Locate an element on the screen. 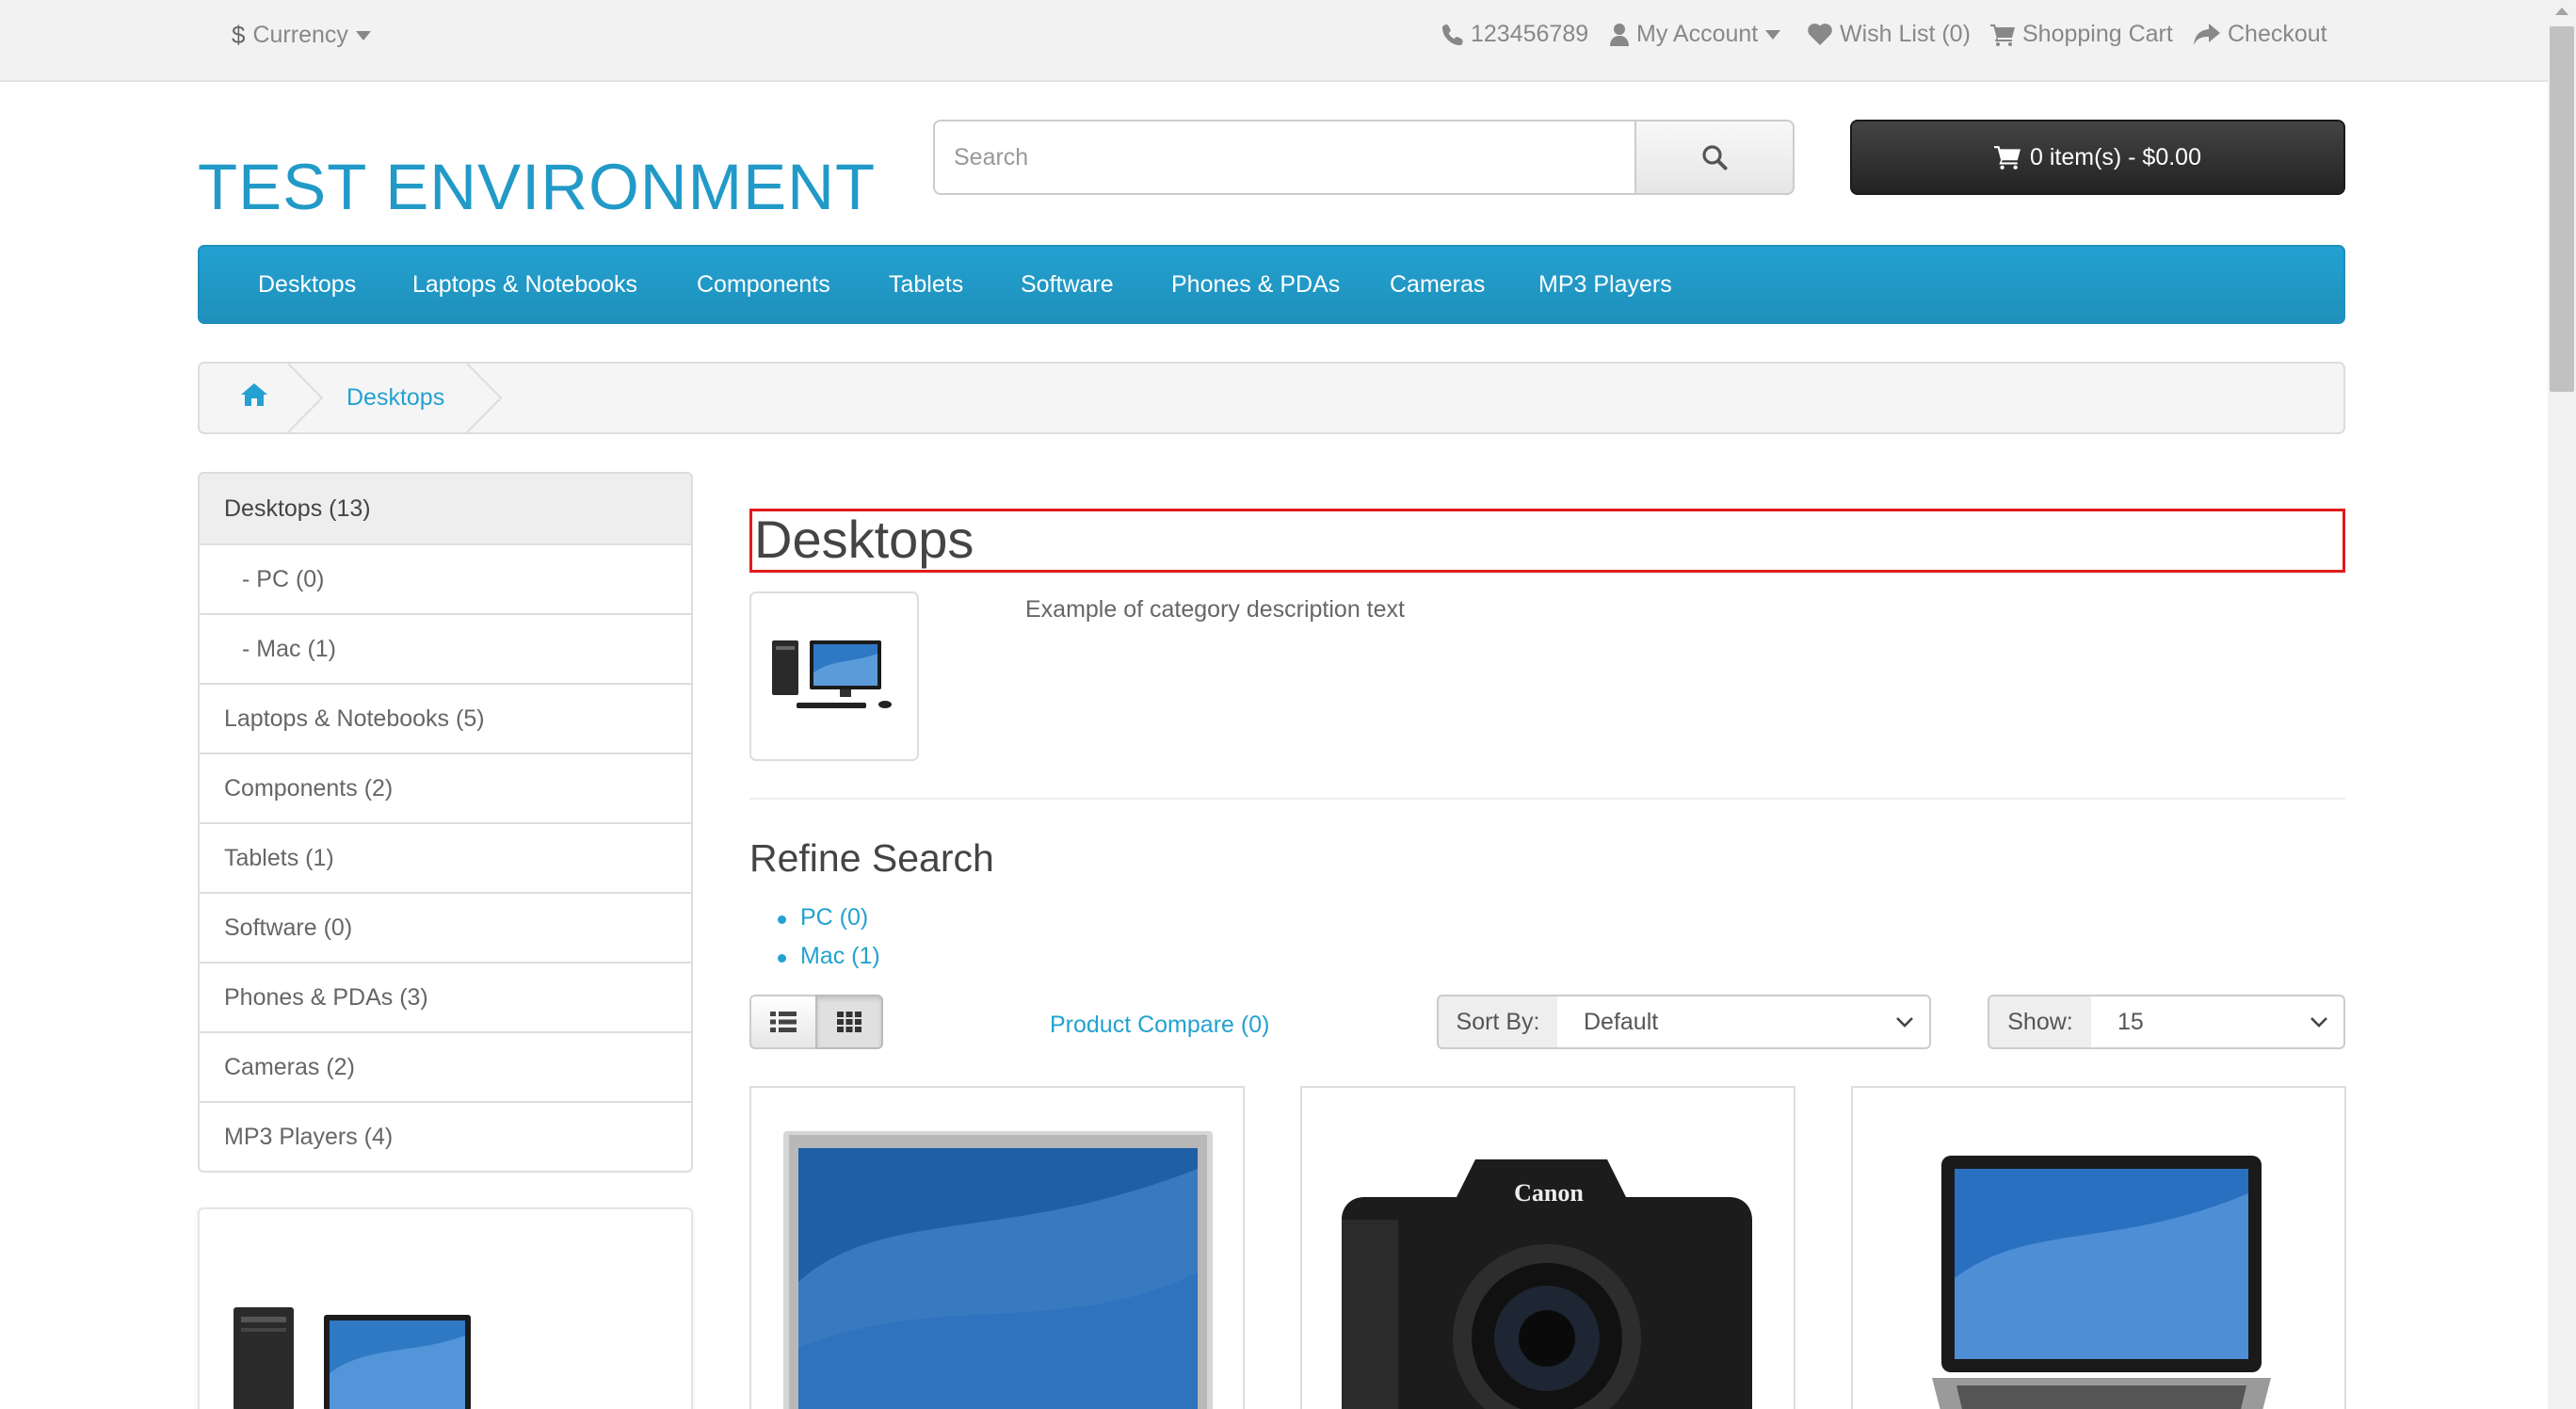 This screenshot has width=2576, height=1409. category-description: Example of category description text is located at coordinates (1215, 609).